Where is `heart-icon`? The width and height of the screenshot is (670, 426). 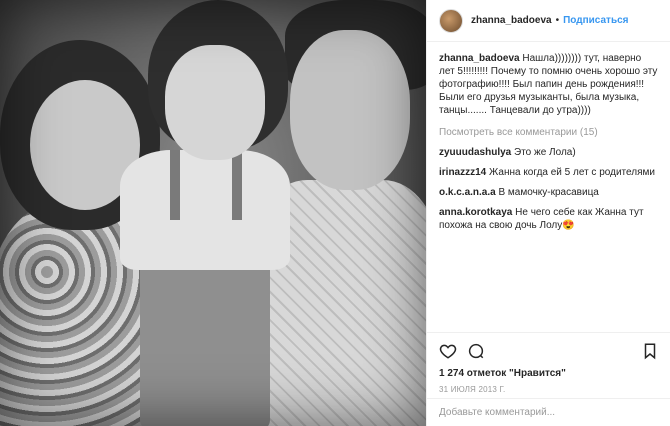
heart-icon is located at coordinates (448, 351).